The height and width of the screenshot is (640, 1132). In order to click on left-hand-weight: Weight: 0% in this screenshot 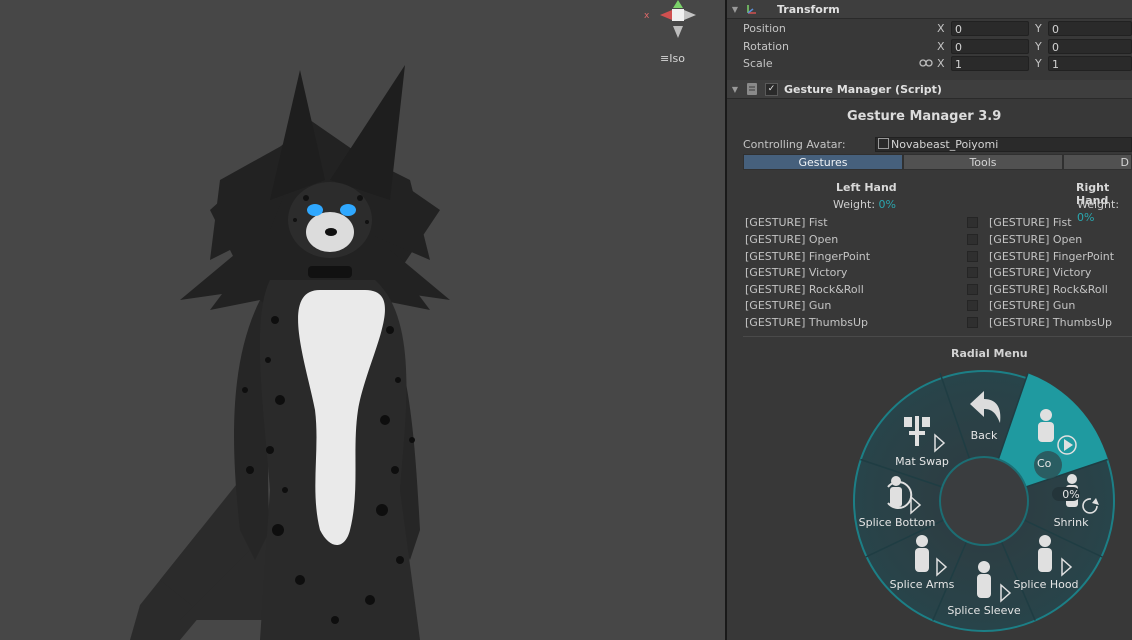, I will do `click(864, 204)`.